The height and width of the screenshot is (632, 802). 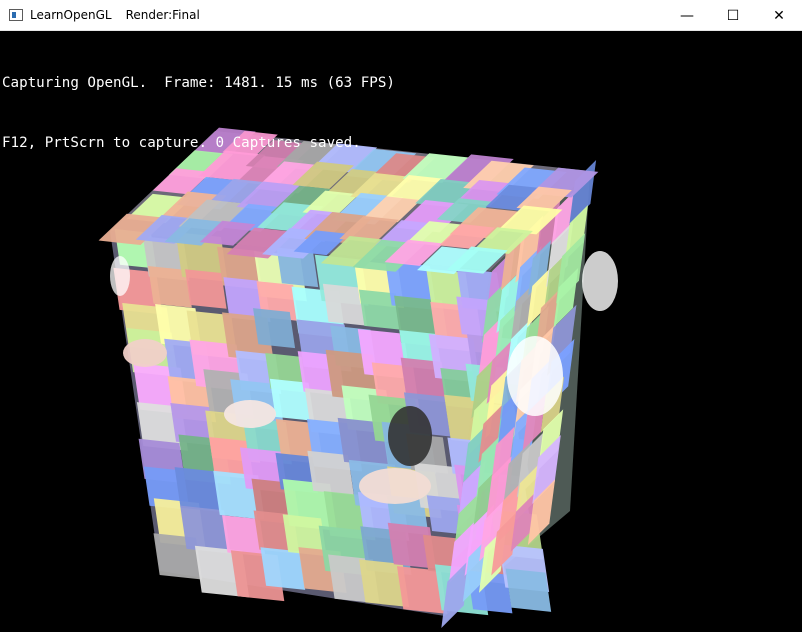 What do you see at coordinates (401, 15) in the screenshot?
I see `title-bar: LearnOpenGL Render:Final — ☐ ✕` at bounding box center [401, 15].